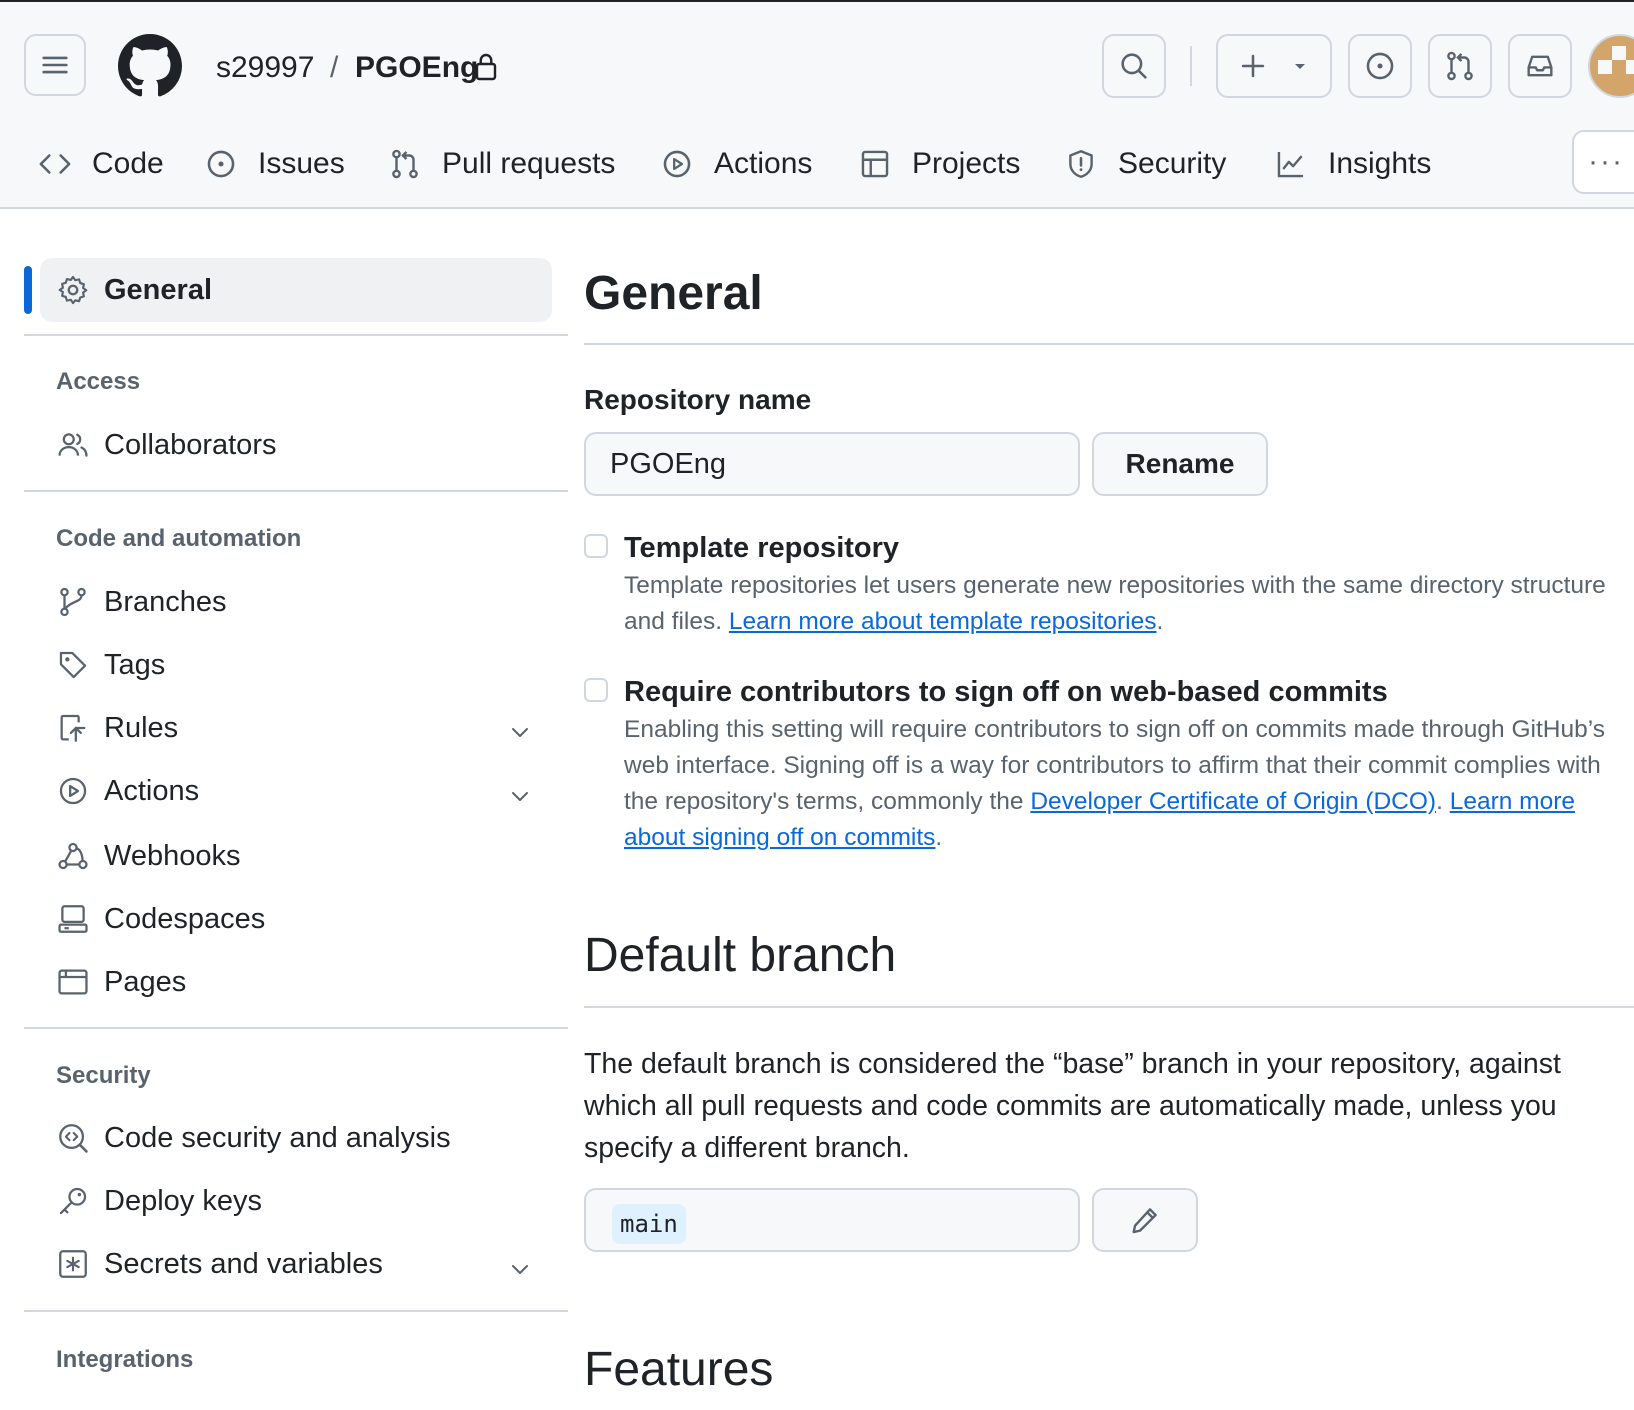 Image resolution: width=1634 pixels, height=1410 pixels. Describe the element at coordinates (28, 290) in the screenshot. I see `active-indicator` at that location.